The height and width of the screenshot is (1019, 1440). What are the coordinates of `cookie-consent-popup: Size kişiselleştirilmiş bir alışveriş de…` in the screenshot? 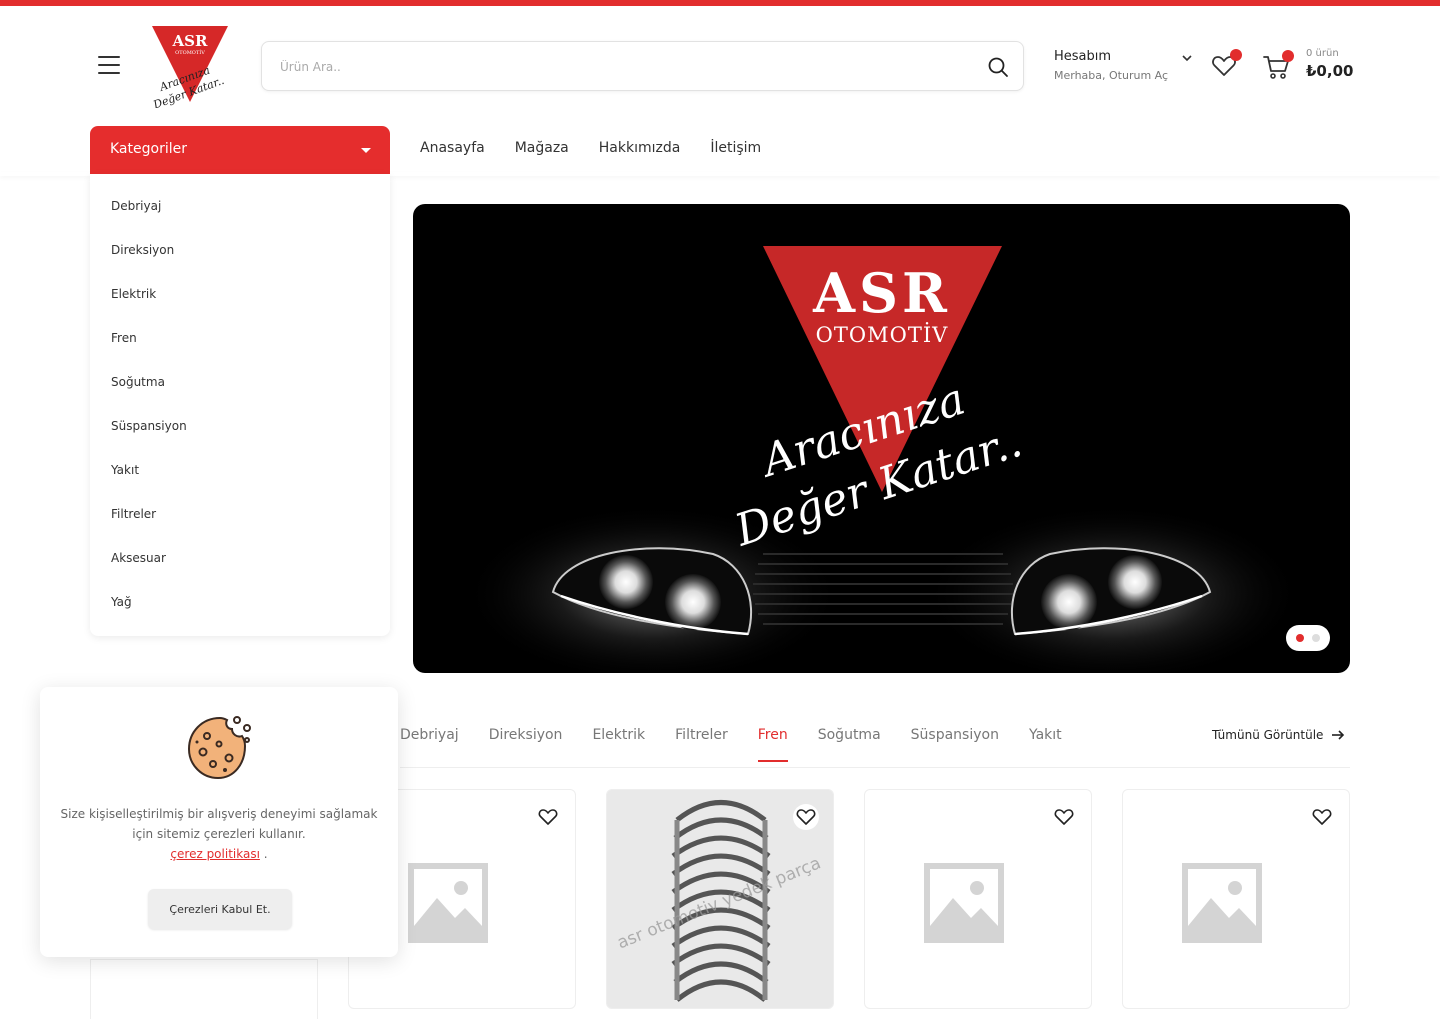 It's located at (219, 822).